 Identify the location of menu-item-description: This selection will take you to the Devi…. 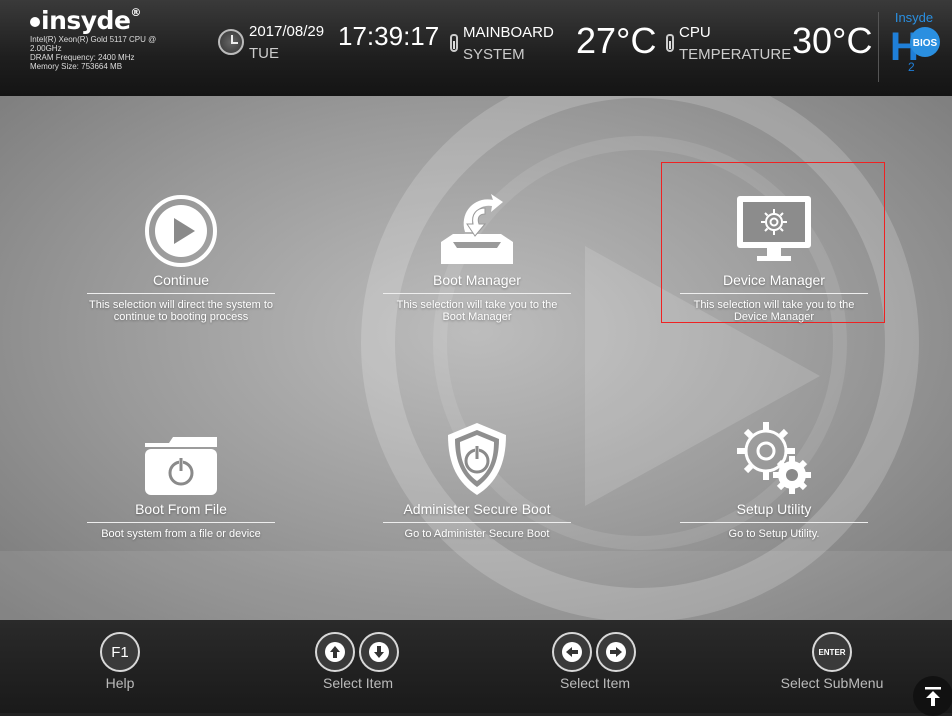
(774, 311).